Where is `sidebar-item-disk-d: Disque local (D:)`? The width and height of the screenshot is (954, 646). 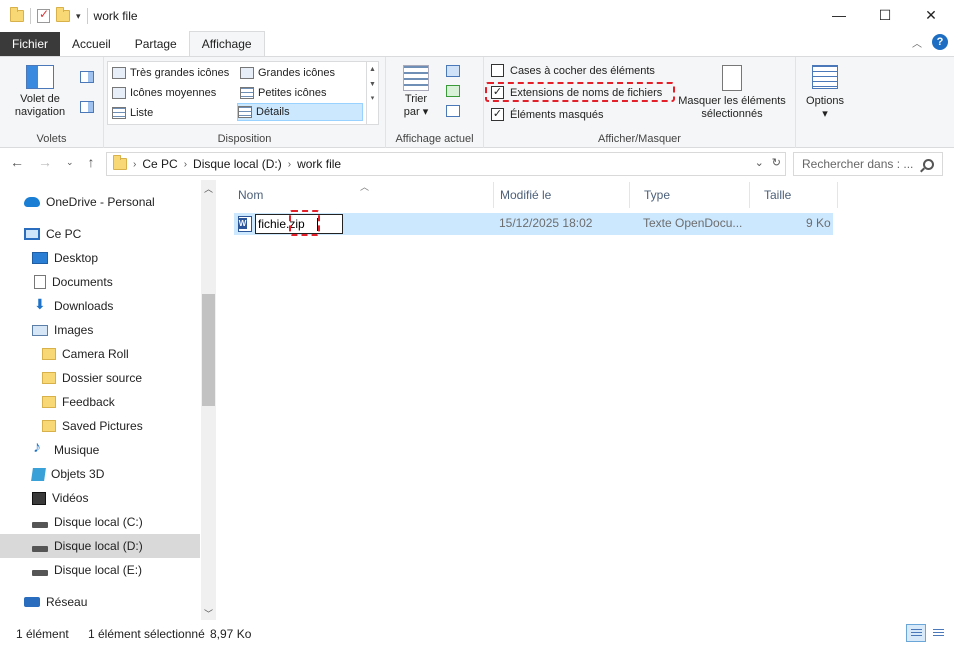
sidebar-item-disk-d: Disque local (D:) is located at coordinates (100, 546).